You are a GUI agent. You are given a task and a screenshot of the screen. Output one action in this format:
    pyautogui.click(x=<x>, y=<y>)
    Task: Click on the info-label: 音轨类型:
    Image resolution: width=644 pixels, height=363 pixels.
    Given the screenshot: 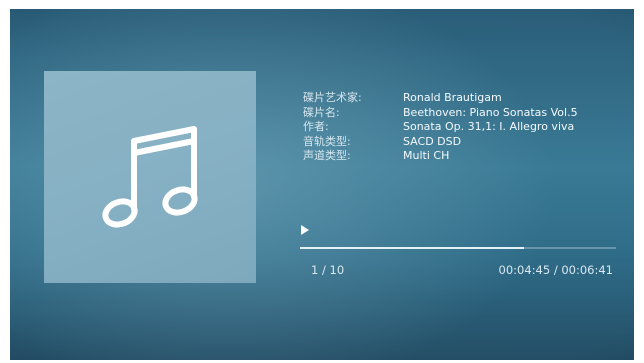 What is the action you would take?
    pyautogui.click(x=327, y=141)
    